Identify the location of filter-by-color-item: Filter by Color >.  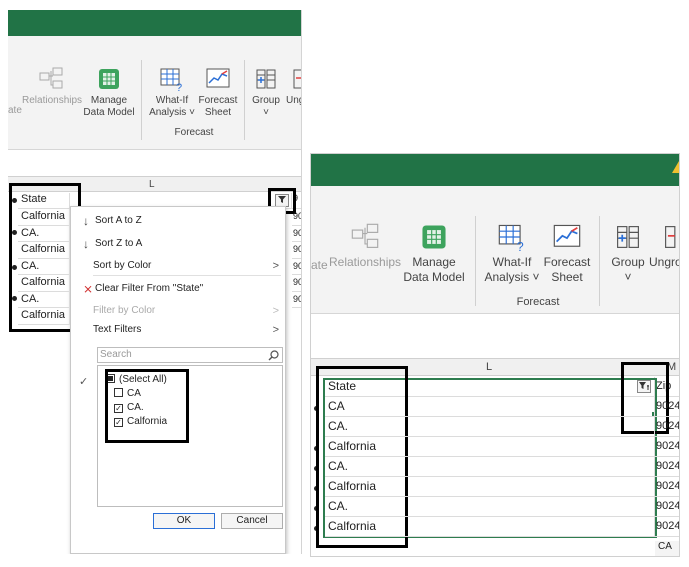
(178, 311).